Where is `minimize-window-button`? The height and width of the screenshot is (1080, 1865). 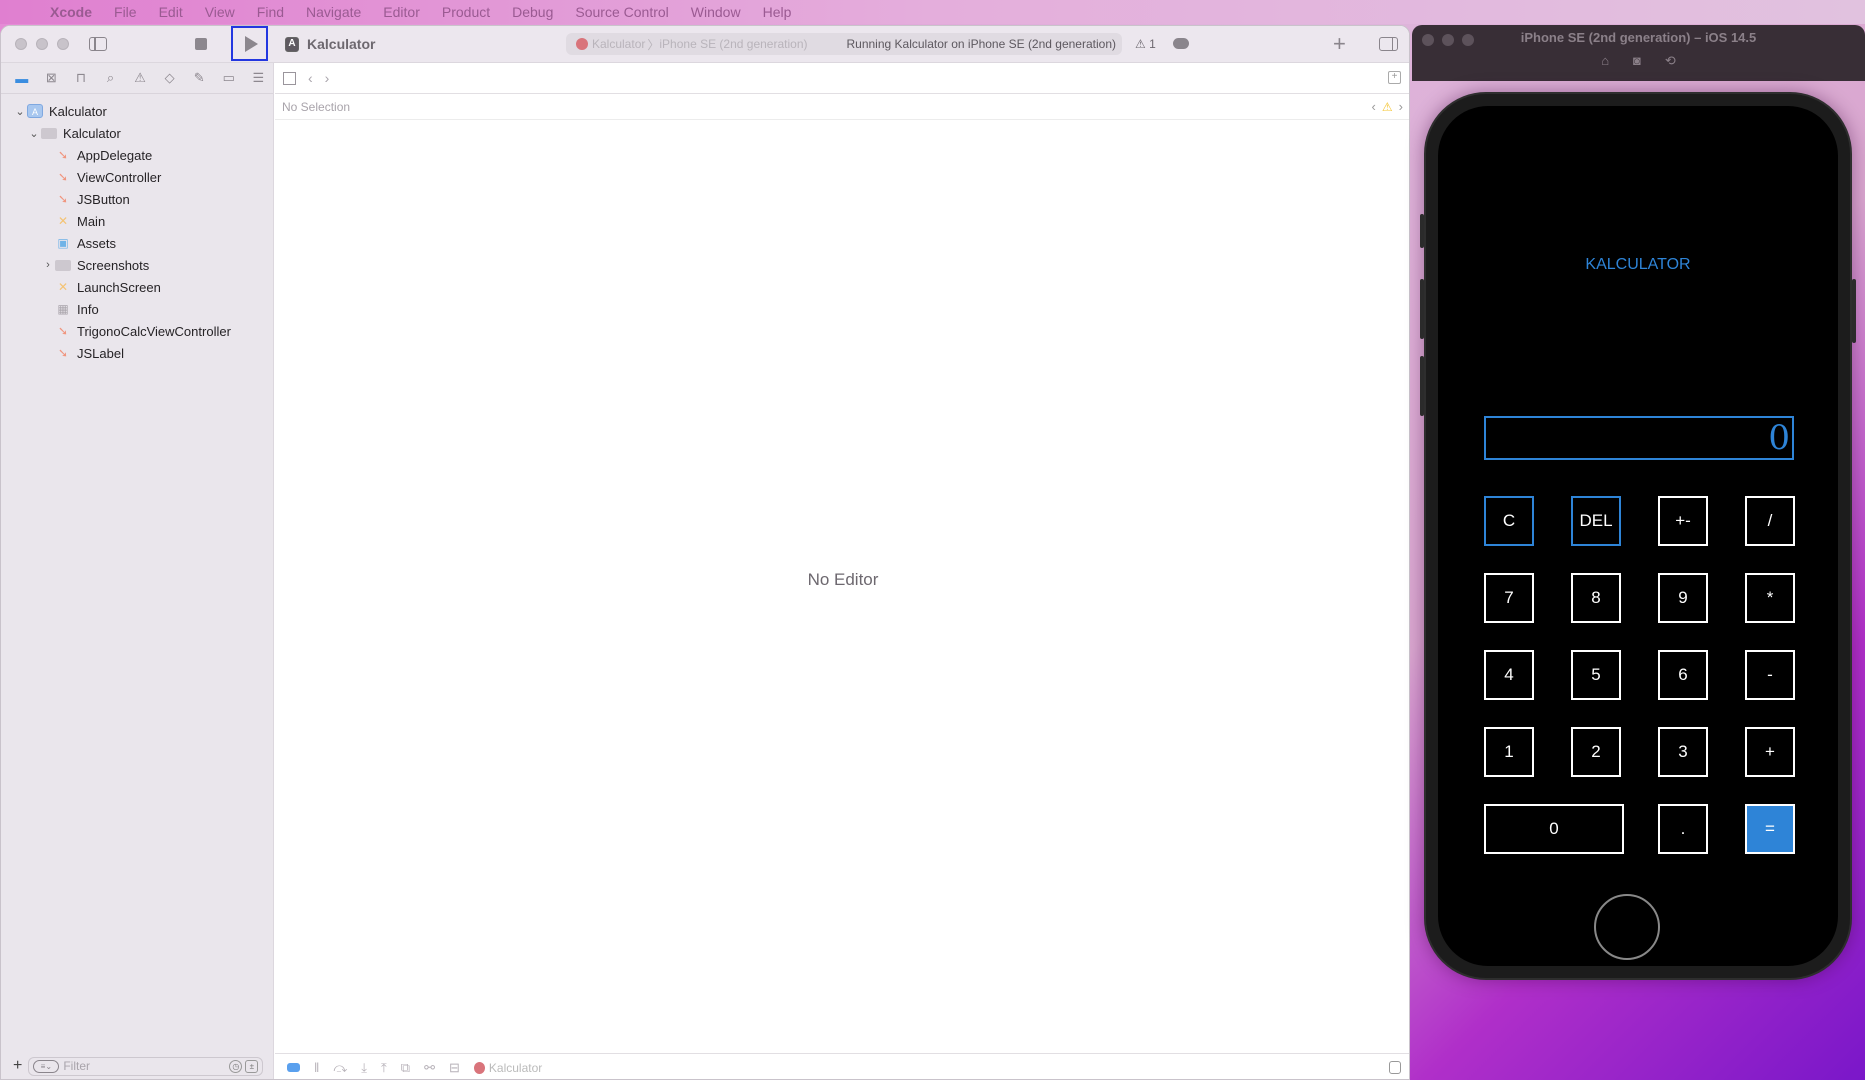
minimize-window-button is located at coordinates (42, 44).